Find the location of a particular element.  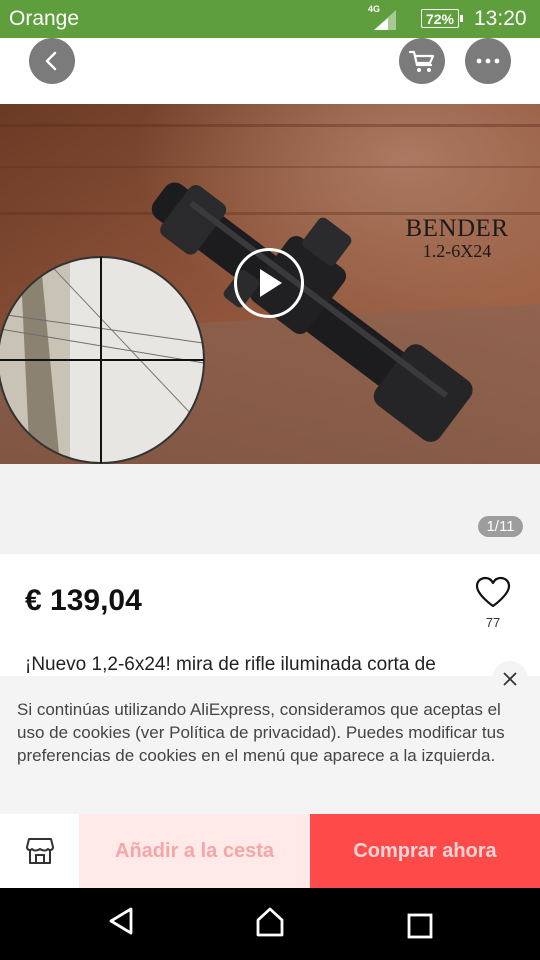

more-options-button is located at coordinates (488, 61).